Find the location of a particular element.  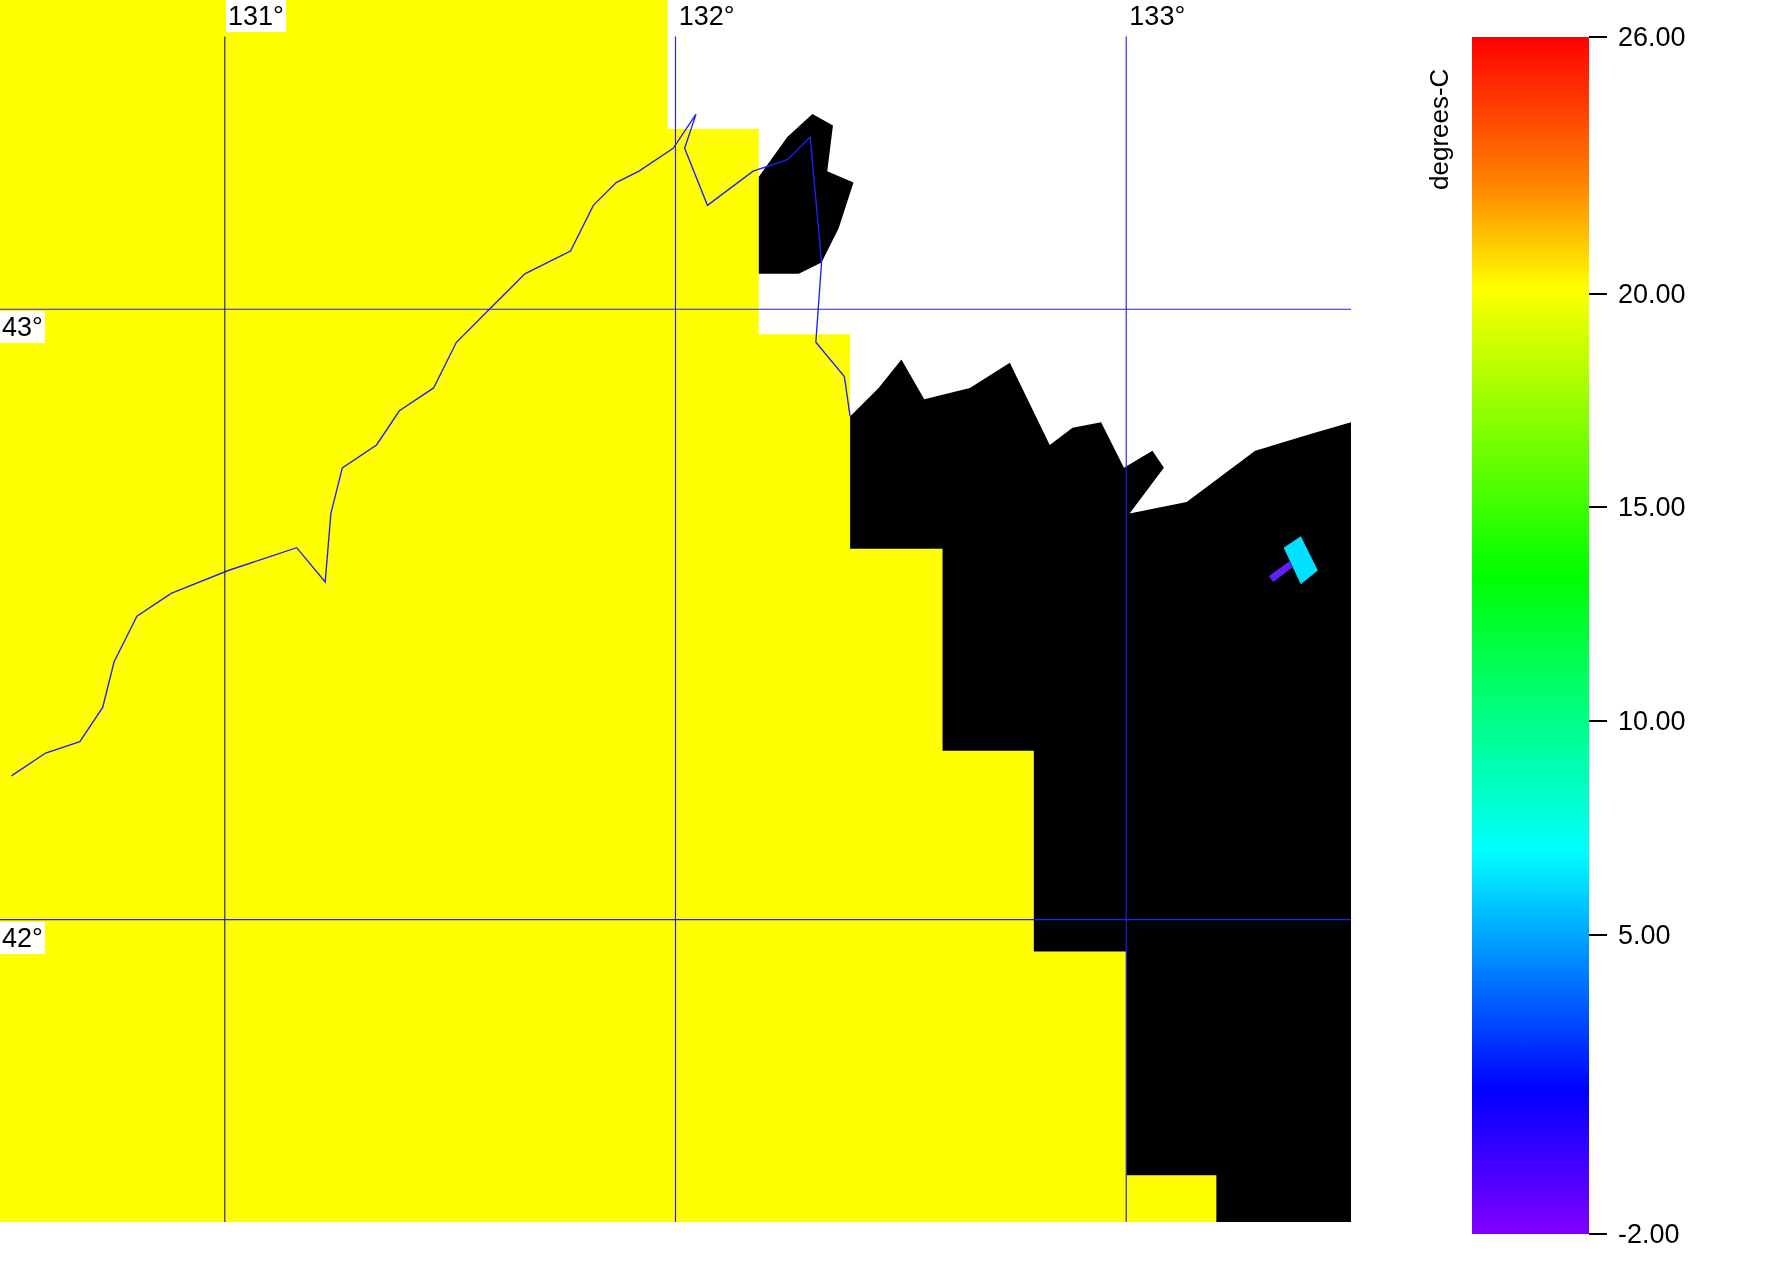

latitude-label: 43° is located at coordinates (22, 327).